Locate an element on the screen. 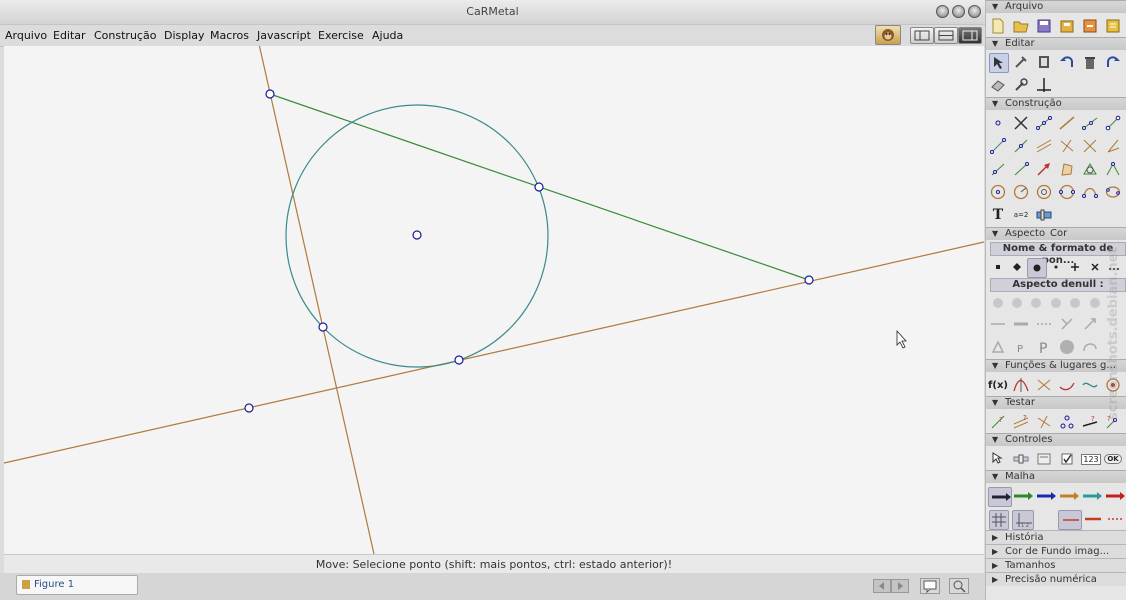 The width and height of the screenshot is (1126, 600). circle-tool-icon is located at coordinates (998, 192).